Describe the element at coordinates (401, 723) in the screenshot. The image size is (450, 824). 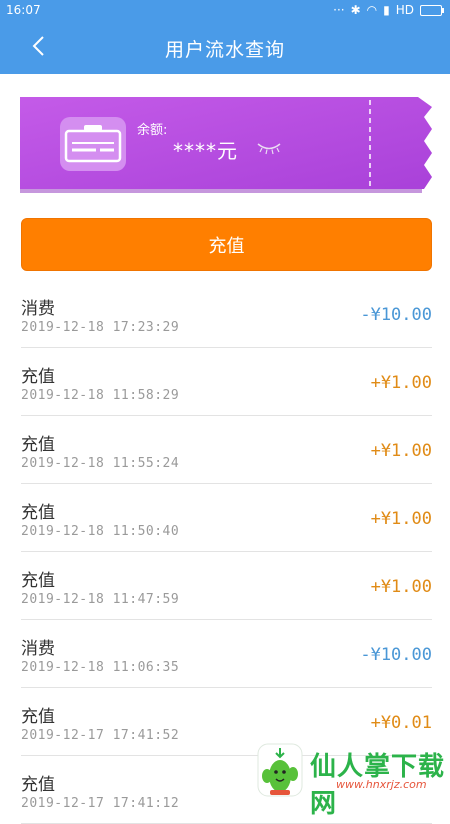
I see `transaction-amount: +¥0.01` at that location.